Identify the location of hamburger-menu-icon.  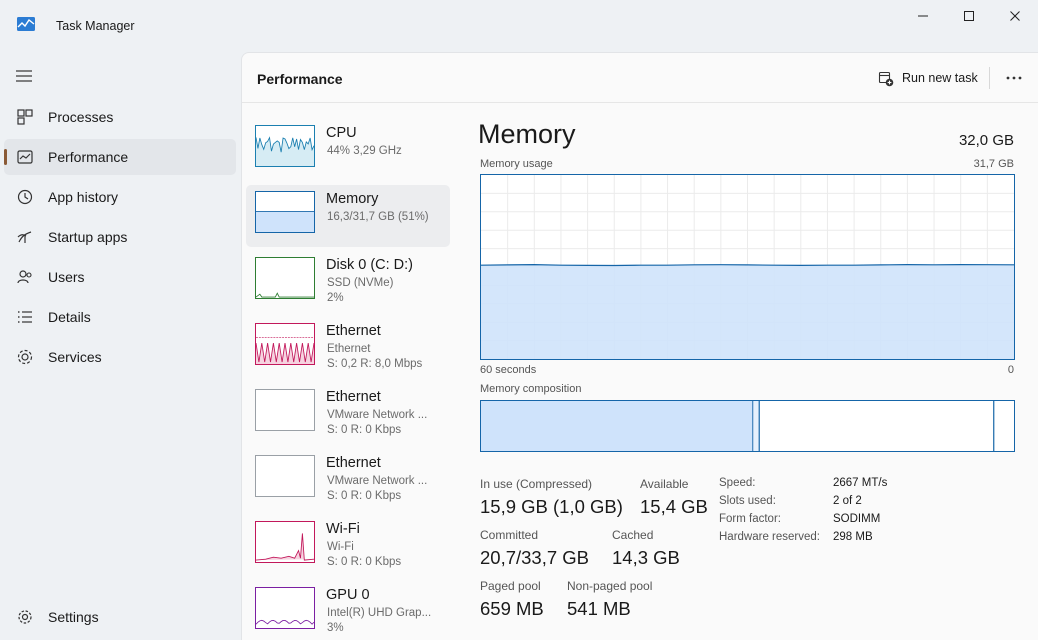
(24, 76).